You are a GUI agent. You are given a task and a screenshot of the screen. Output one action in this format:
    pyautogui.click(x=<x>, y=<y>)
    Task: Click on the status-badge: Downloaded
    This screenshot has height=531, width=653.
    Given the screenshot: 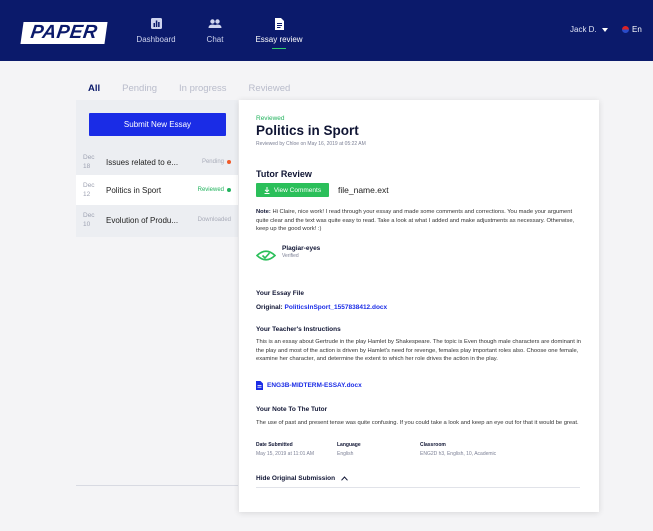 What is the action you would take?
    pyautogui.click(x=214, y=220)
    